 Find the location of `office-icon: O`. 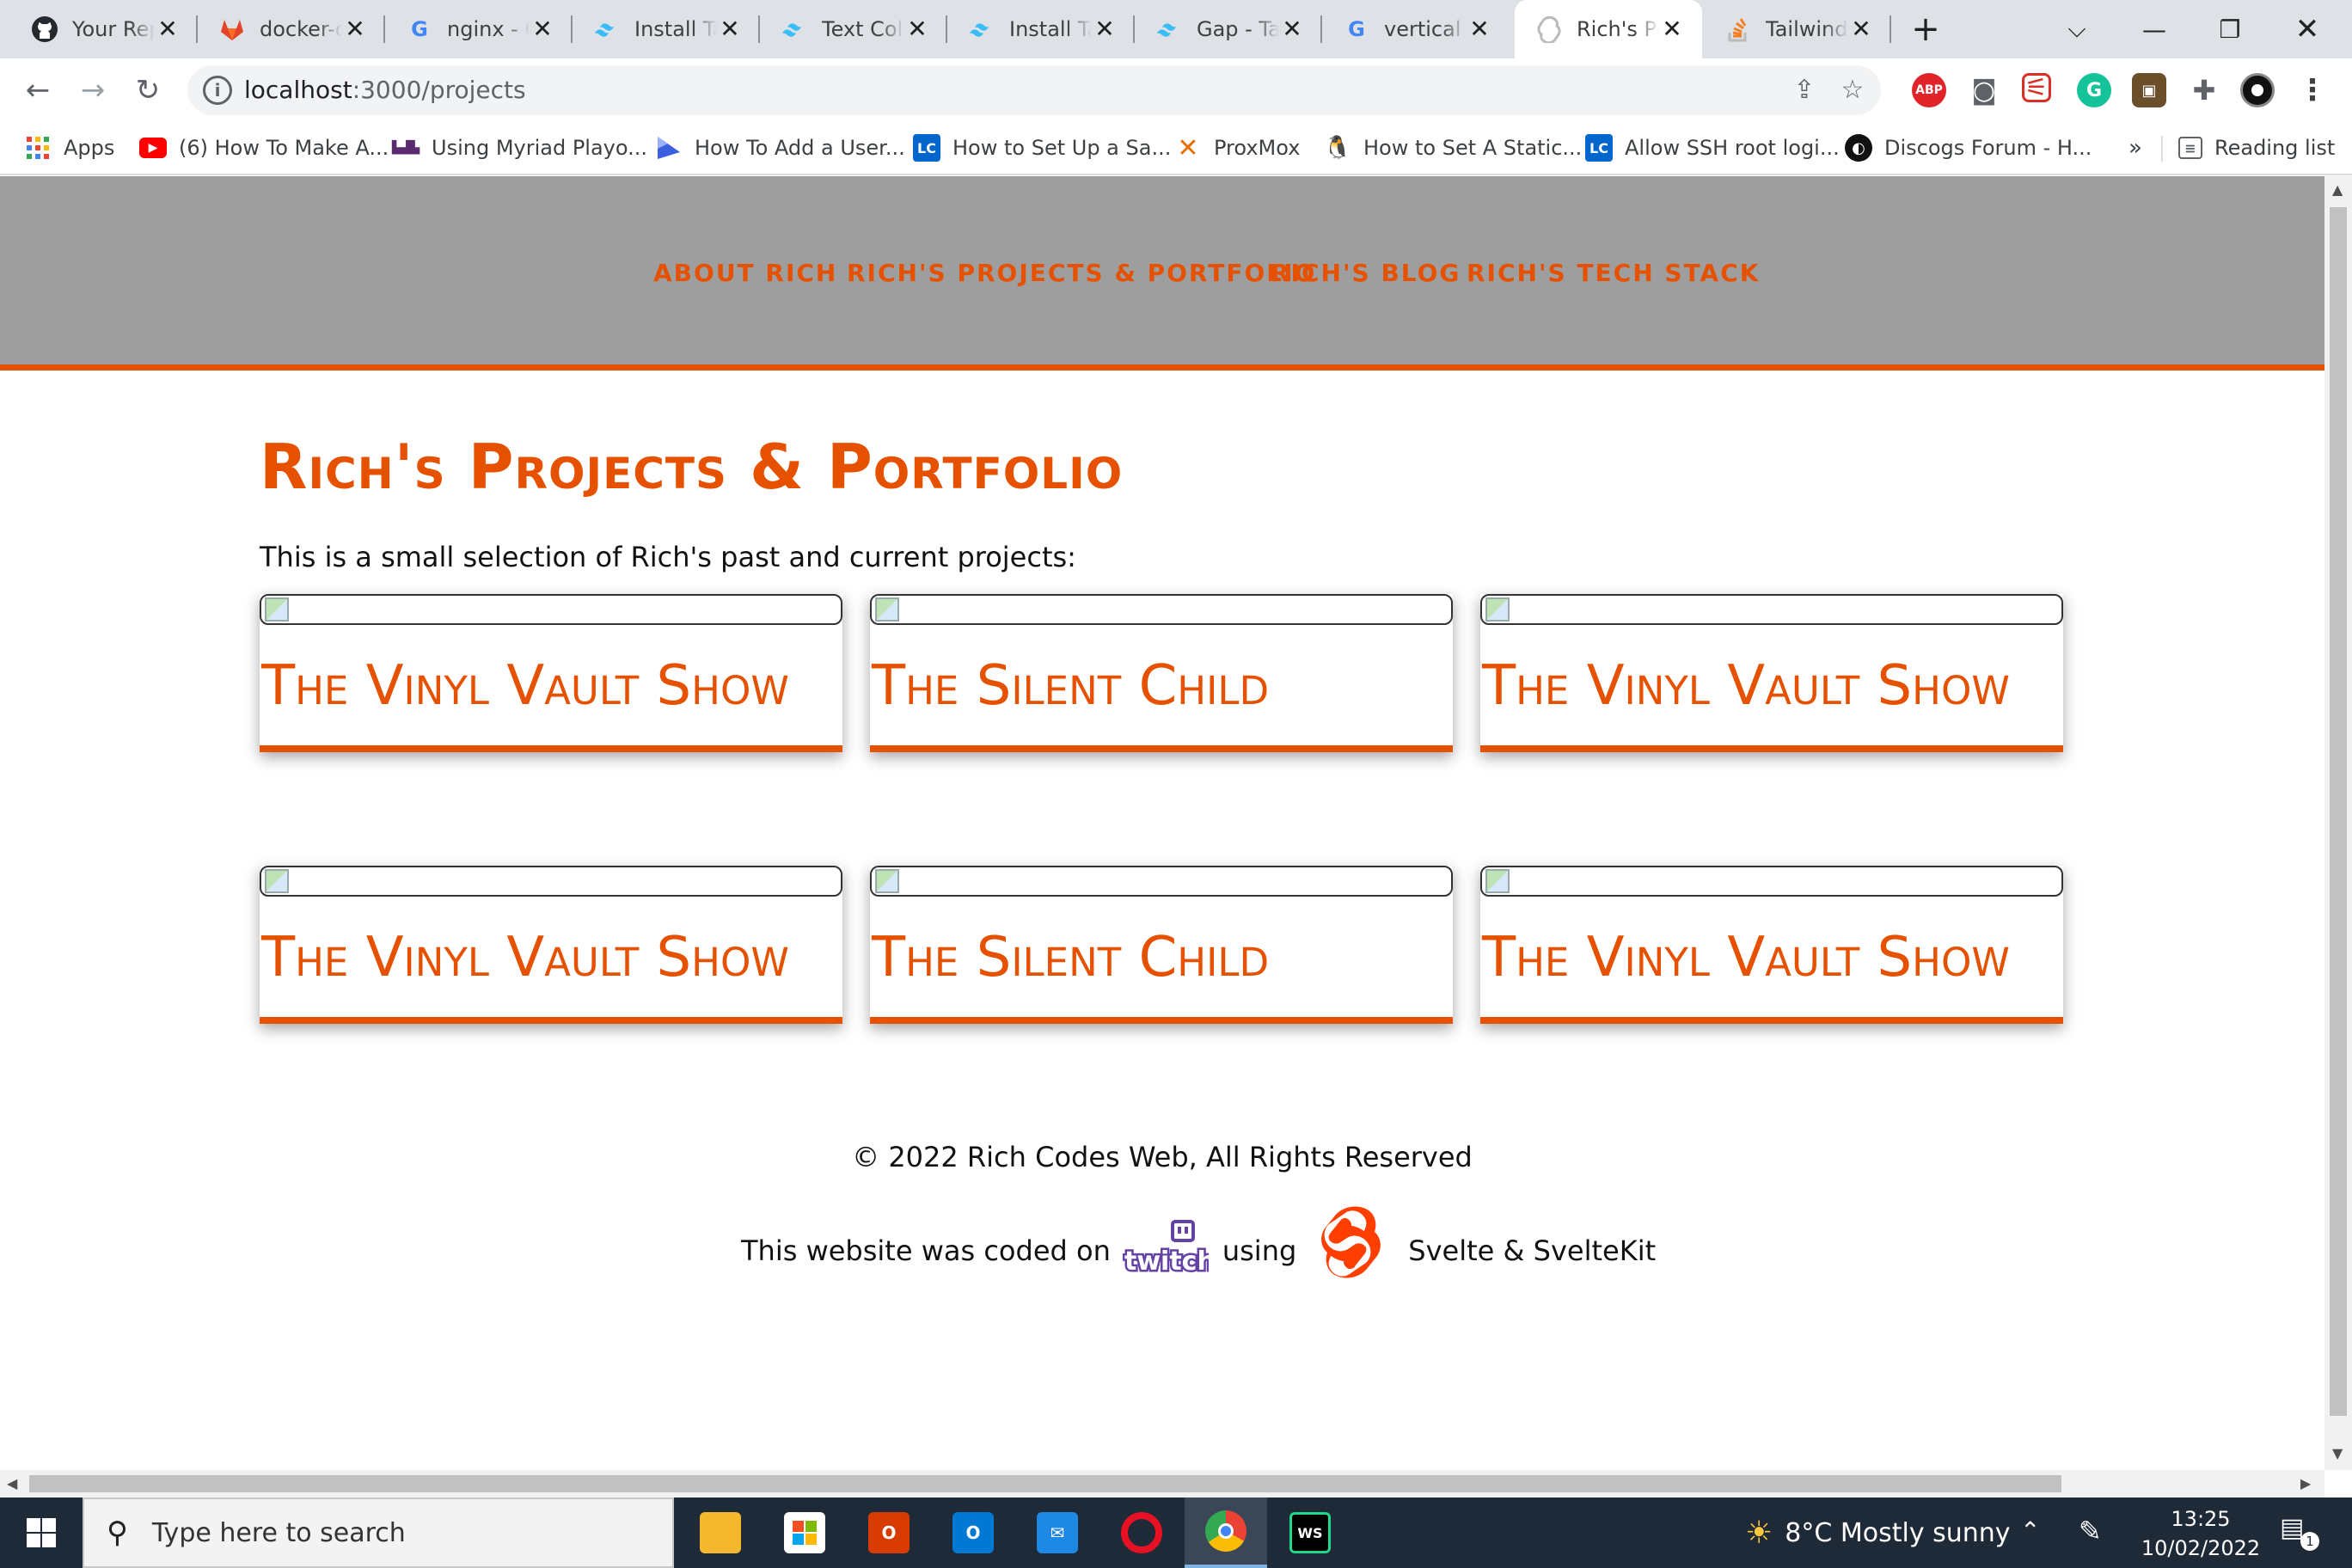

office-icon: O is located at coordinates (889, 1532).